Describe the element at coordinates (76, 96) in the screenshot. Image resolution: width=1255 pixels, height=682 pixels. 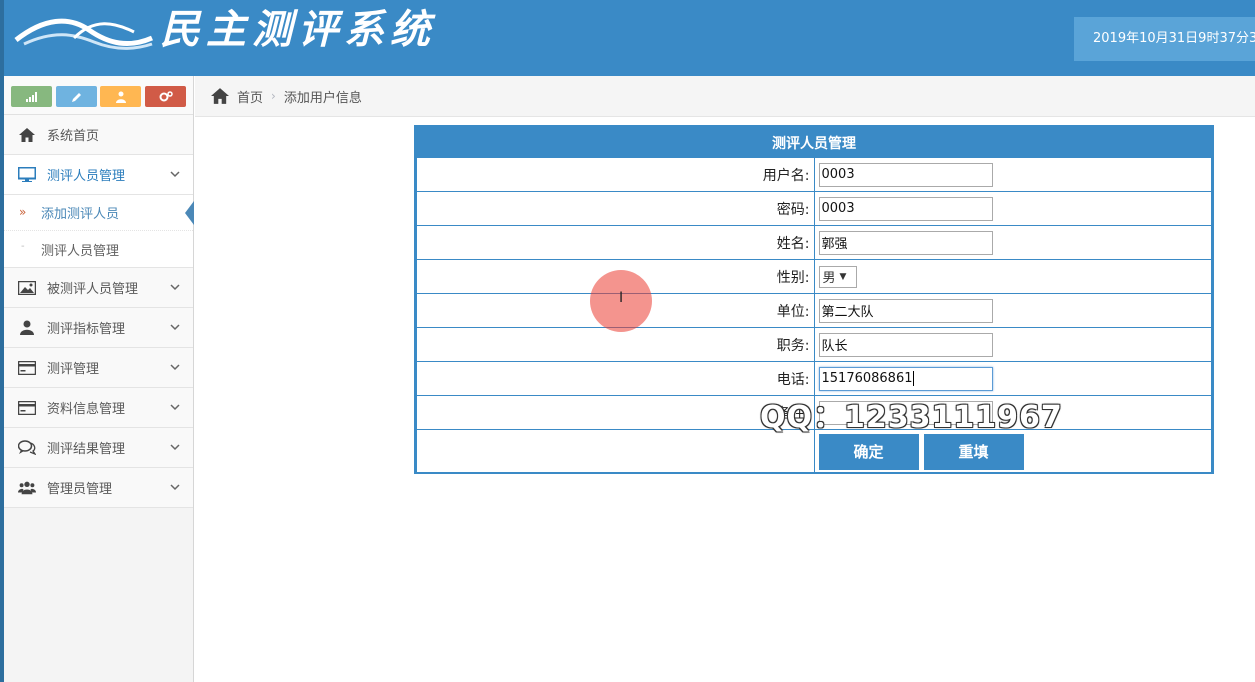
I see `pencil-icon` at that location.